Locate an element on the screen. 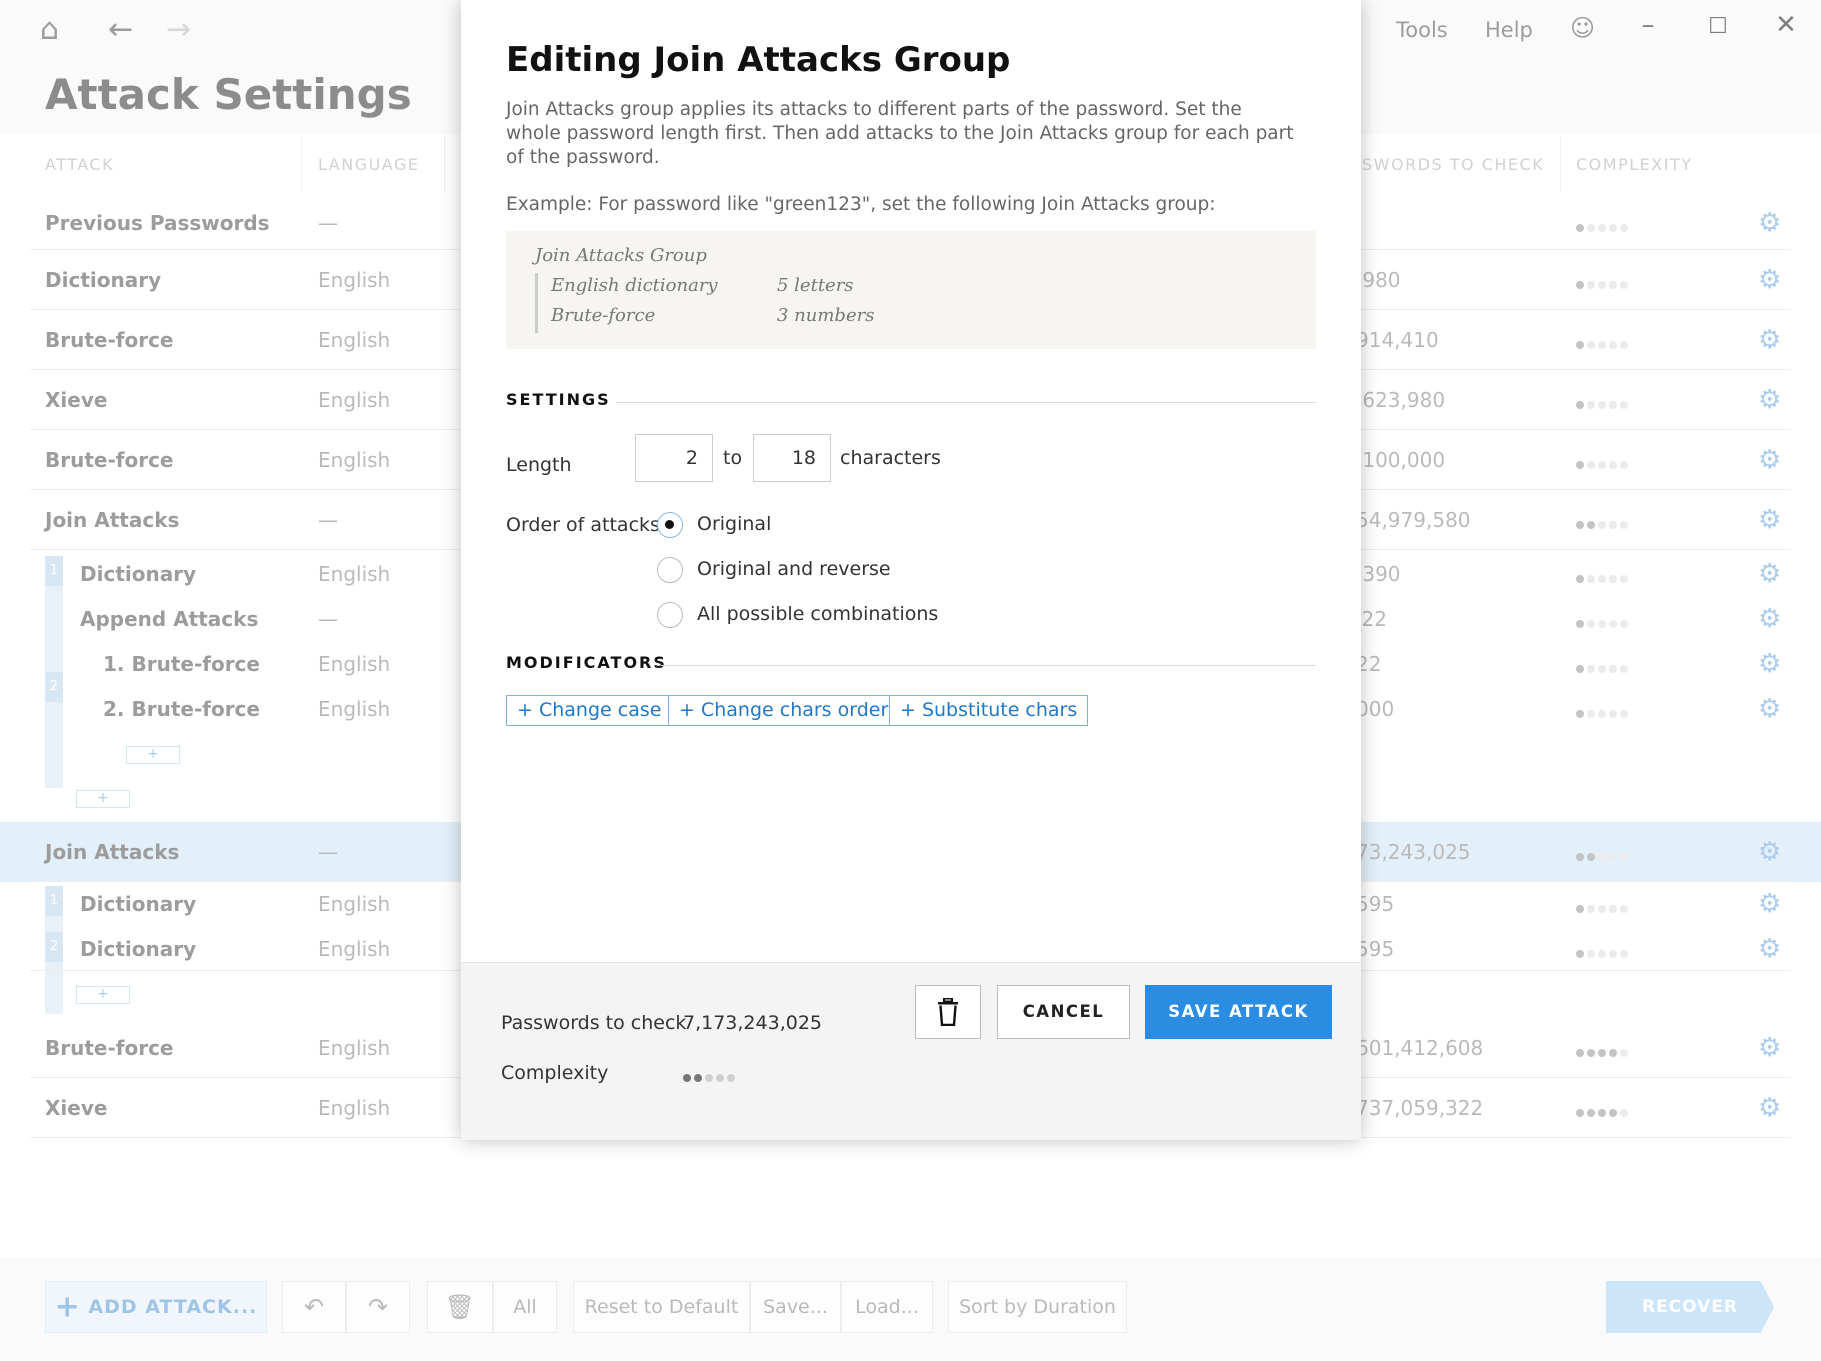 The width and height of the screenshot is (1821, 1361). passwords-to-check-label: Passwords to check is located at coordinates (594, 1023).